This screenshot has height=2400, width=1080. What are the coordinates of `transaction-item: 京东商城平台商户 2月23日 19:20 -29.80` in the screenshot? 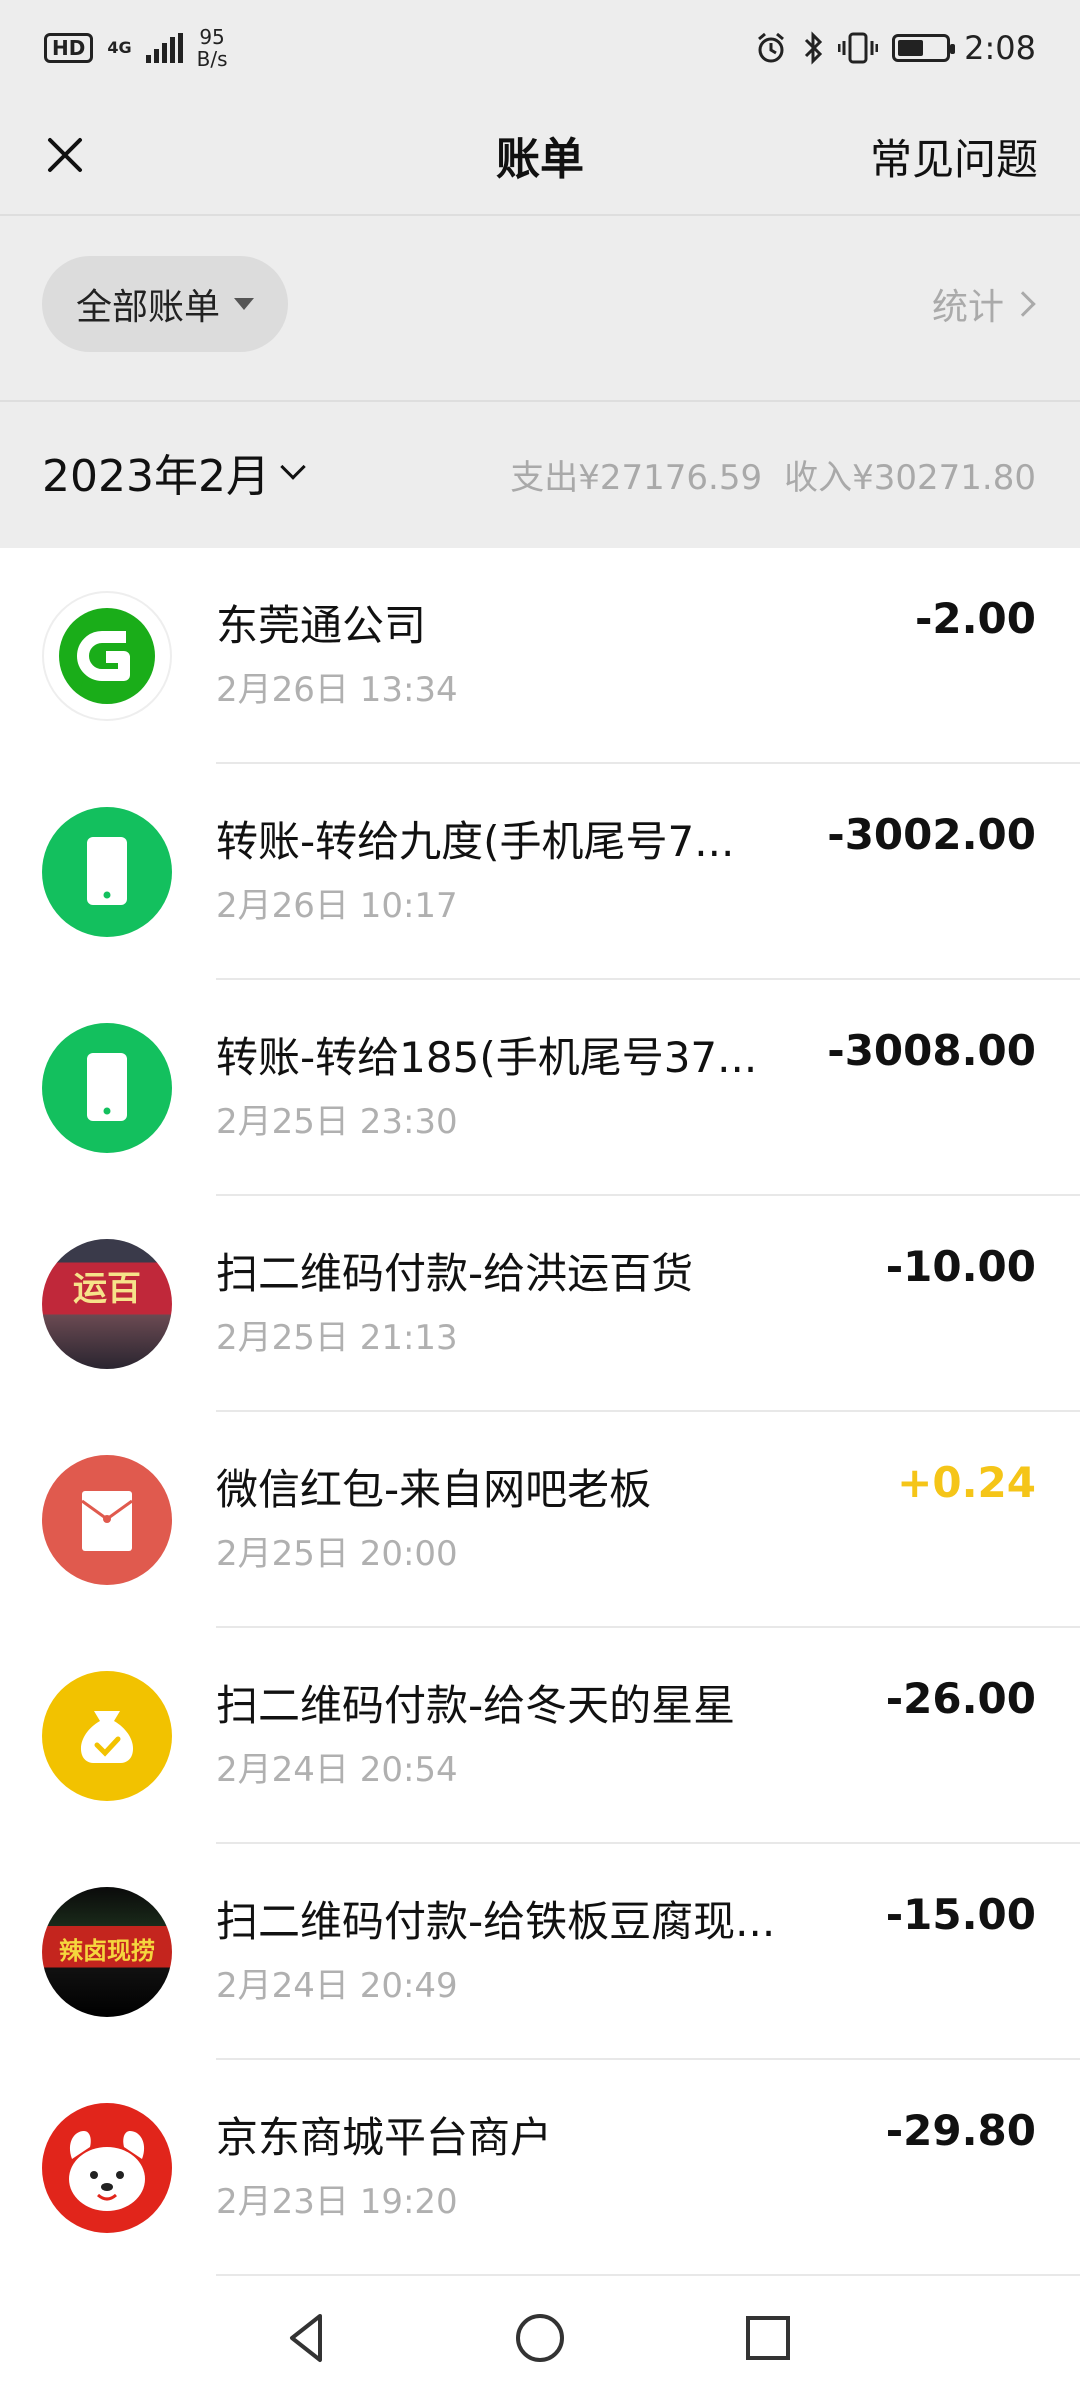 It's located at (540, 2168).